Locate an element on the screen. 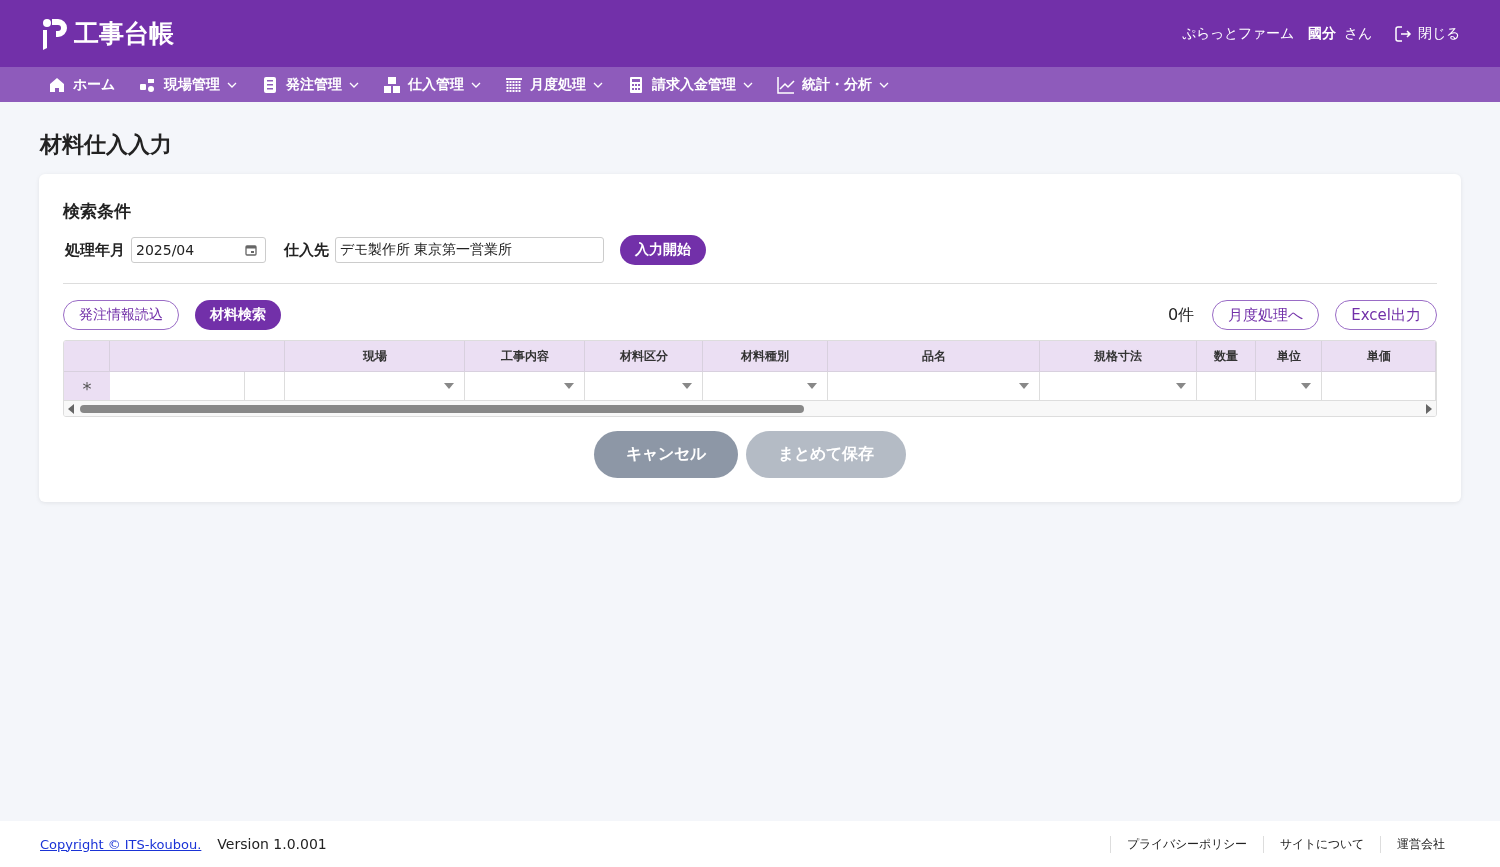 The height and width of the screenshot is (867, 1500). month-field: 2025/04 is located at coordinates (198, 250).